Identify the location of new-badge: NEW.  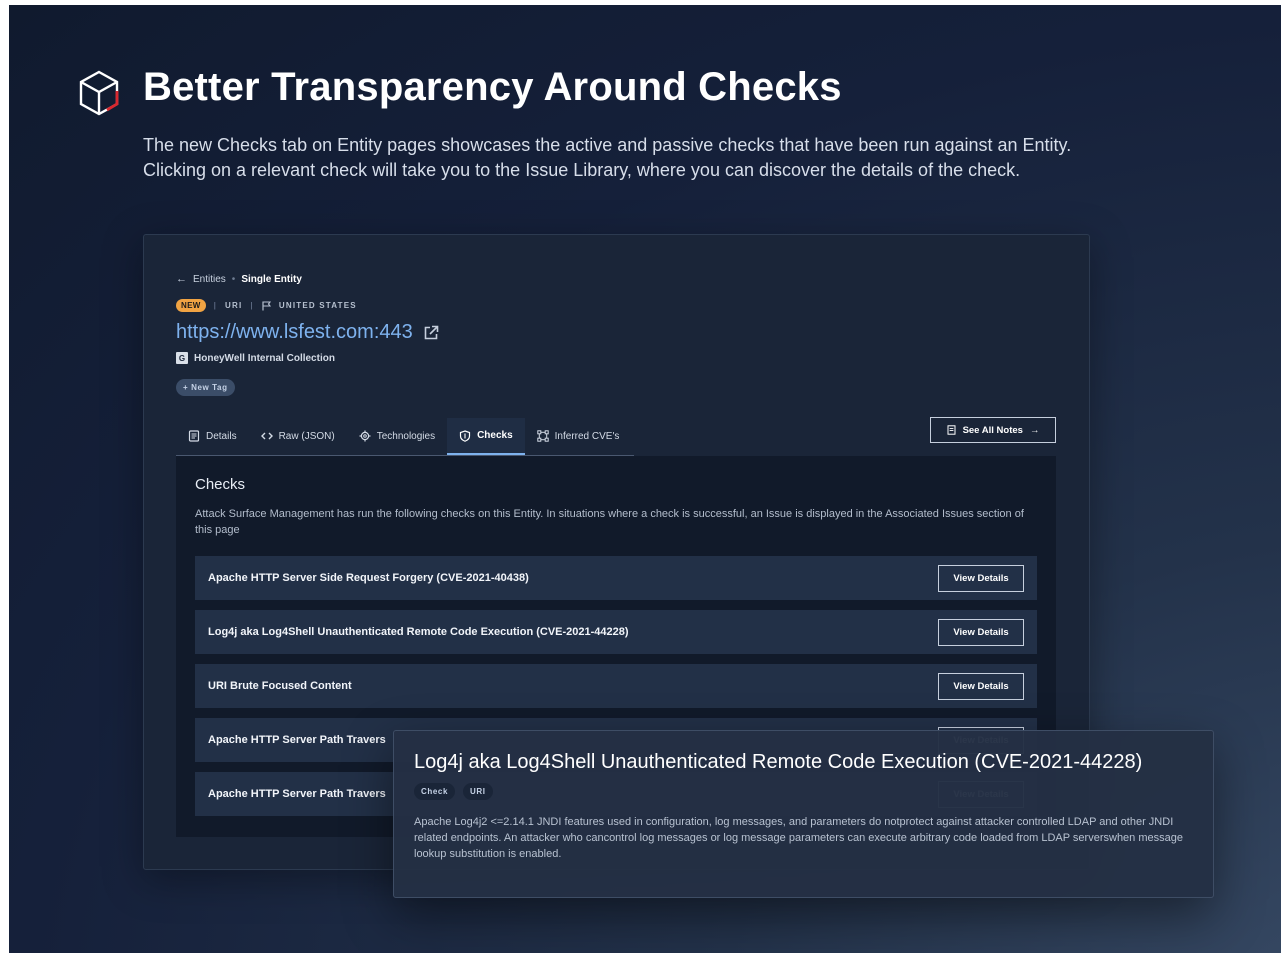
(191, 305).